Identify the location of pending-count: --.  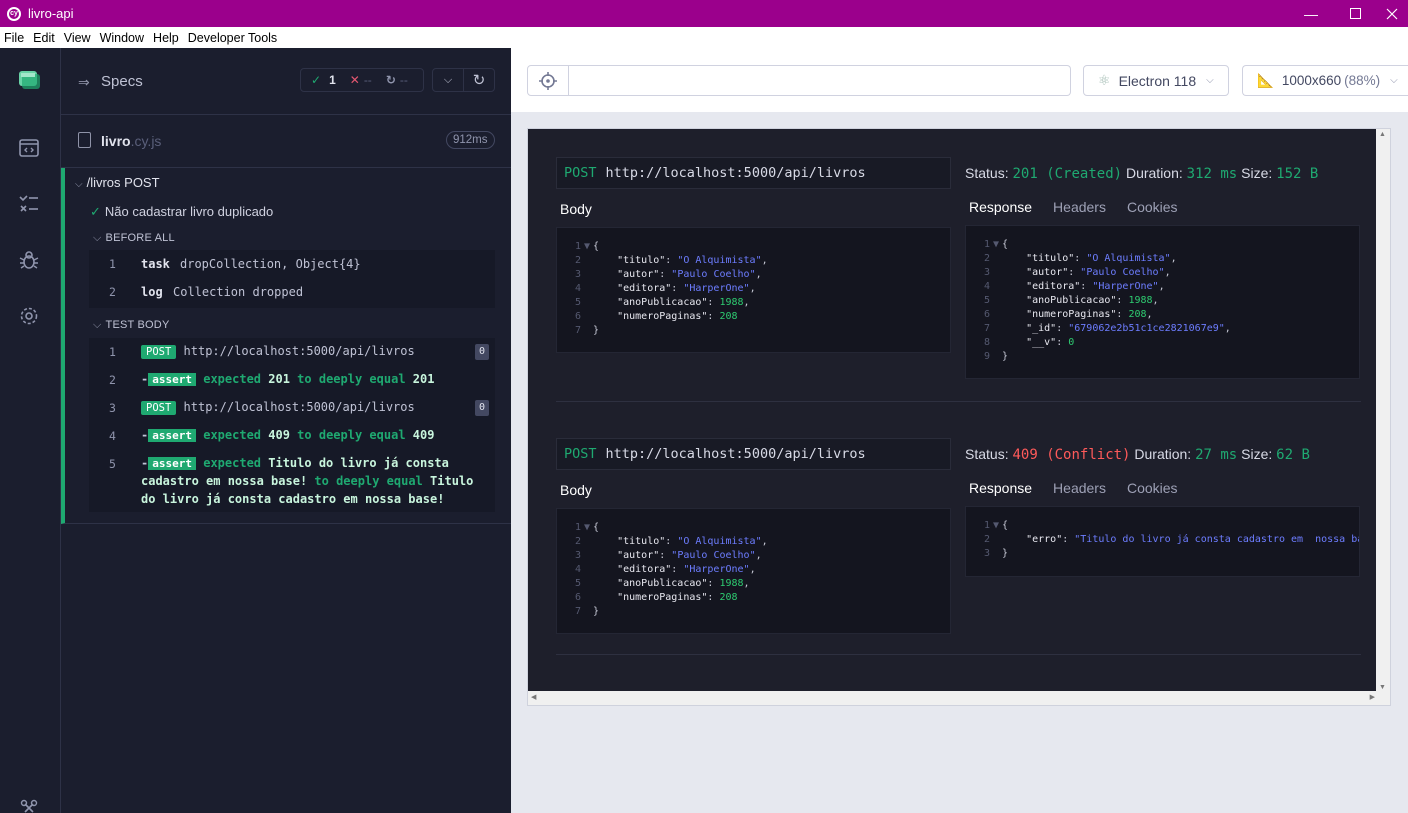
(403, 80).